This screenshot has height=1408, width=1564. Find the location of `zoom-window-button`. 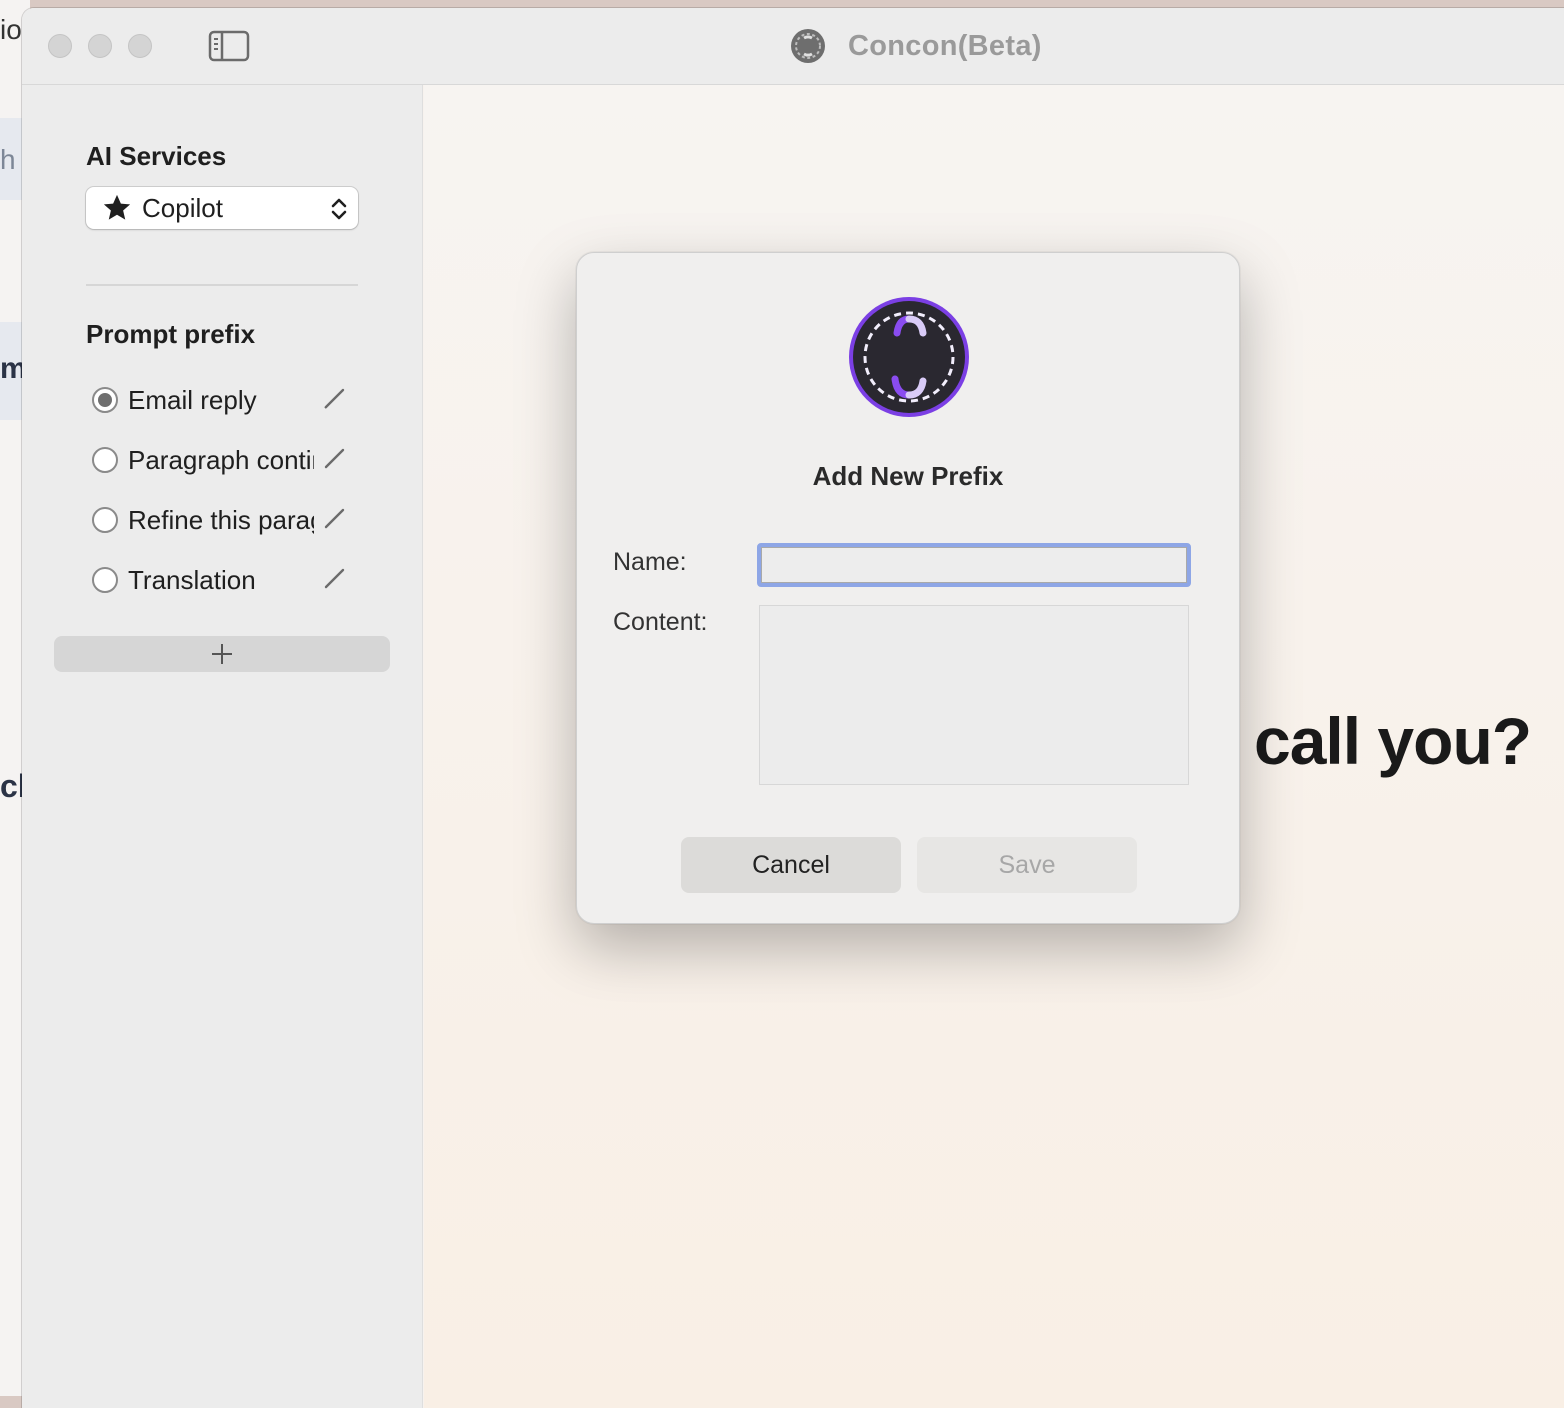

zoom-window-button is located at coordinates (140, 46).